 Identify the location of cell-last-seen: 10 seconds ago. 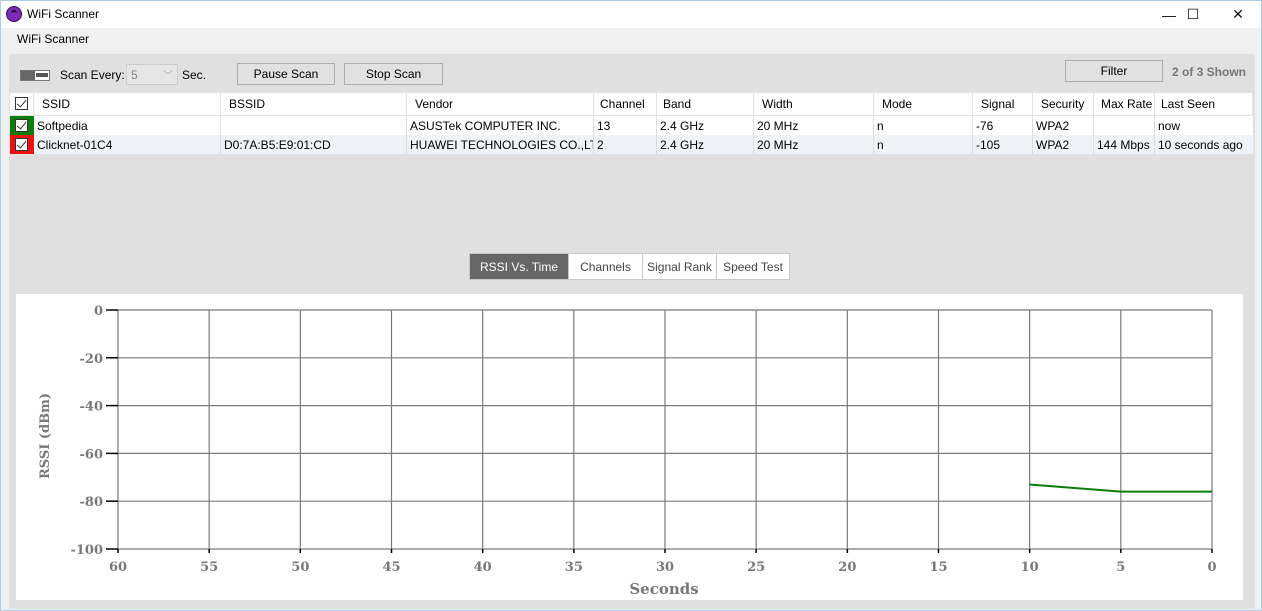
(1200, 145).